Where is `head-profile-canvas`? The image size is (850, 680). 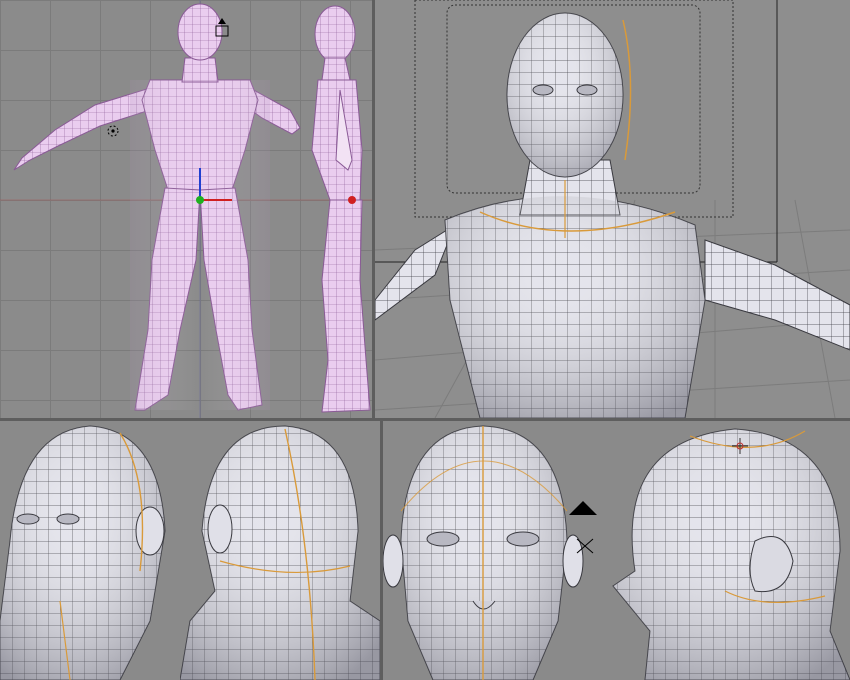 head-profile-canvas is located at coordinates (731, 554).